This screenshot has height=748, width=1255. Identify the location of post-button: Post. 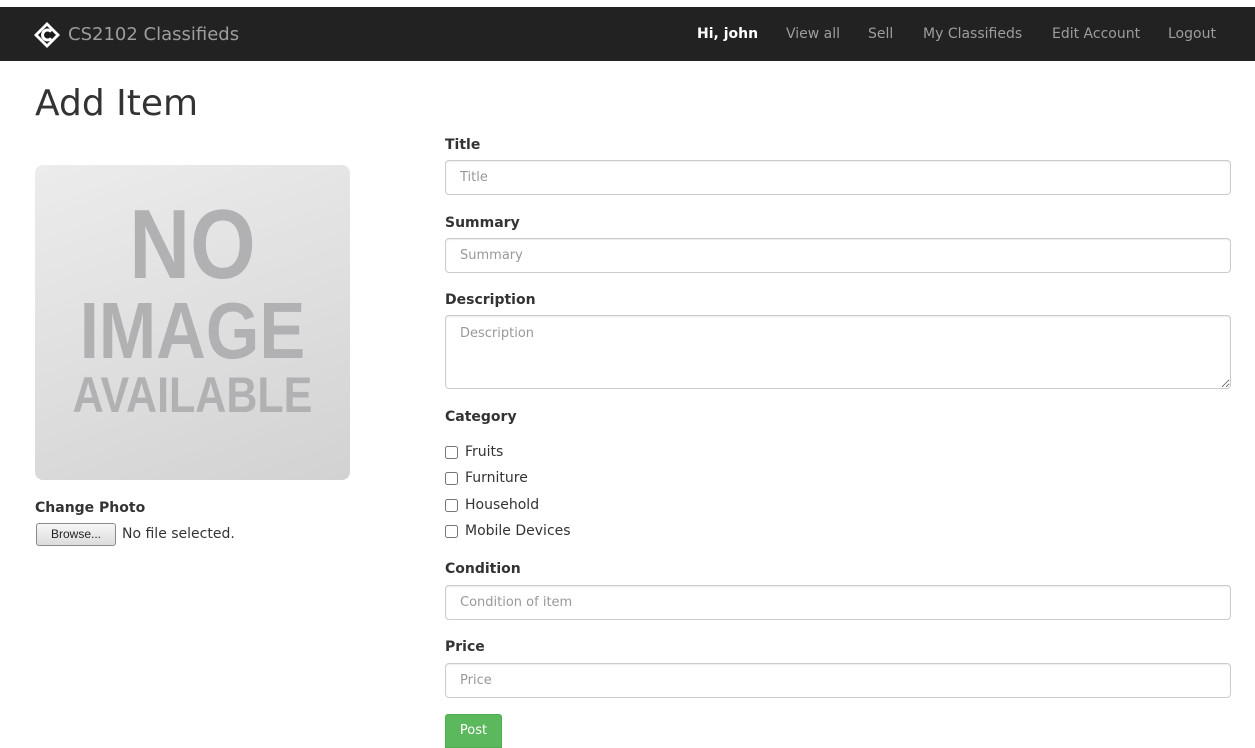
(473, 731).